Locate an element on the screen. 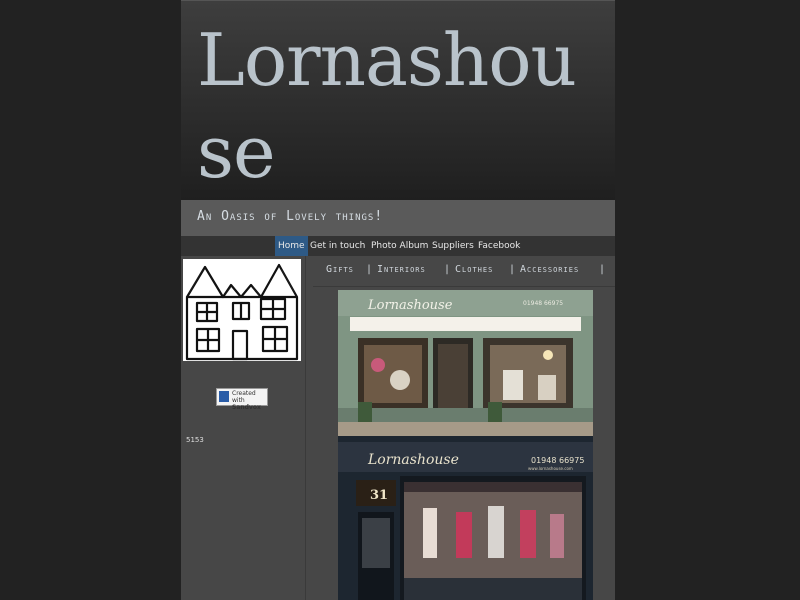 The width and height of the screenshot is (800, 600). bottom-phone-text: 01948 66975 is located at coordinates (557, 460).